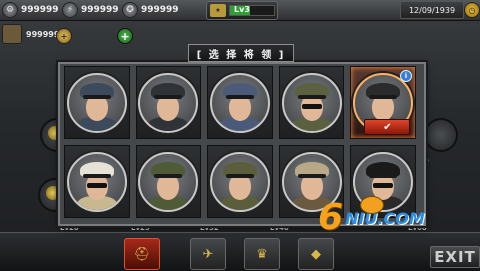  I want to click on modal-title: [ 选 择 将 领 ], so click(241, 53).